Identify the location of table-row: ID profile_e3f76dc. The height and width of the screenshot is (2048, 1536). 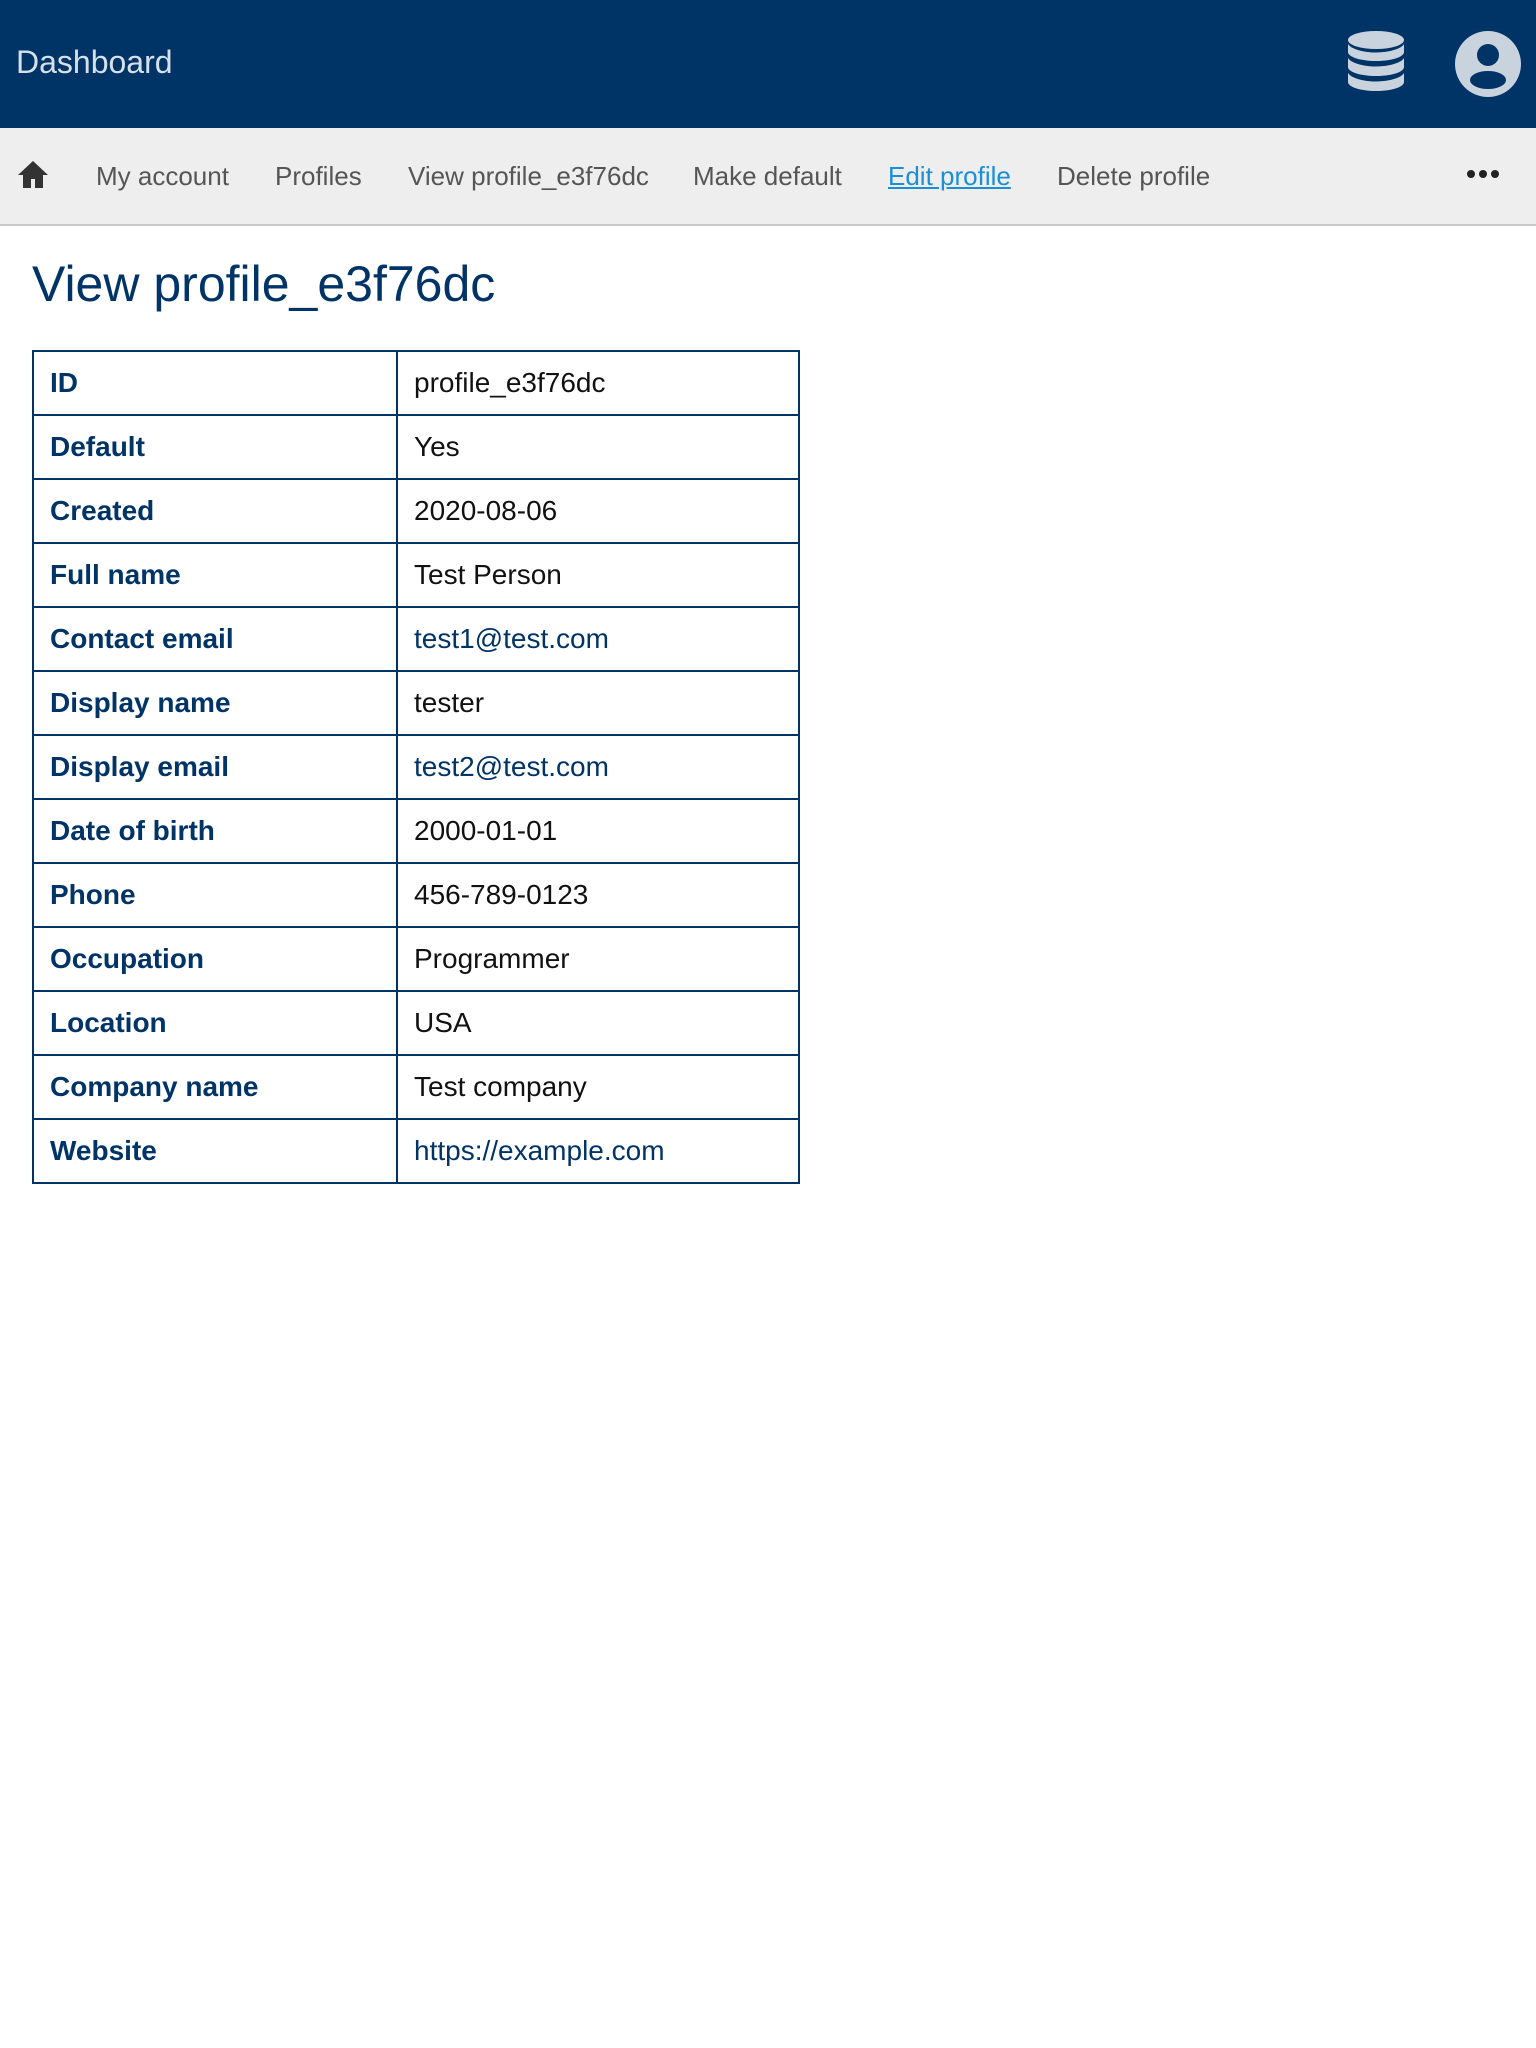
(416, 383).